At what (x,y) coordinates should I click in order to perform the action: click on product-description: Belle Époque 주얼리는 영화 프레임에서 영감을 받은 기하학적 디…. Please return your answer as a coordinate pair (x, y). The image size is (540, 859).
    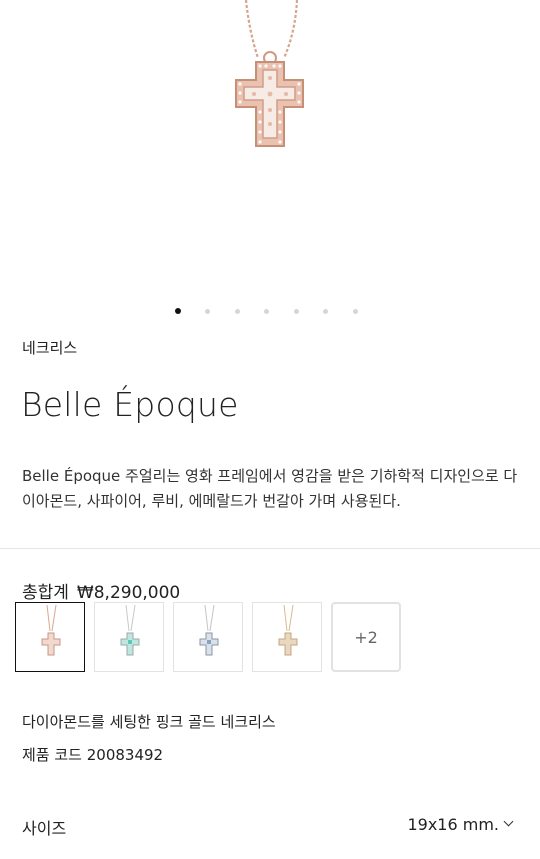
    Looking at the image, I should click on (270, 488).